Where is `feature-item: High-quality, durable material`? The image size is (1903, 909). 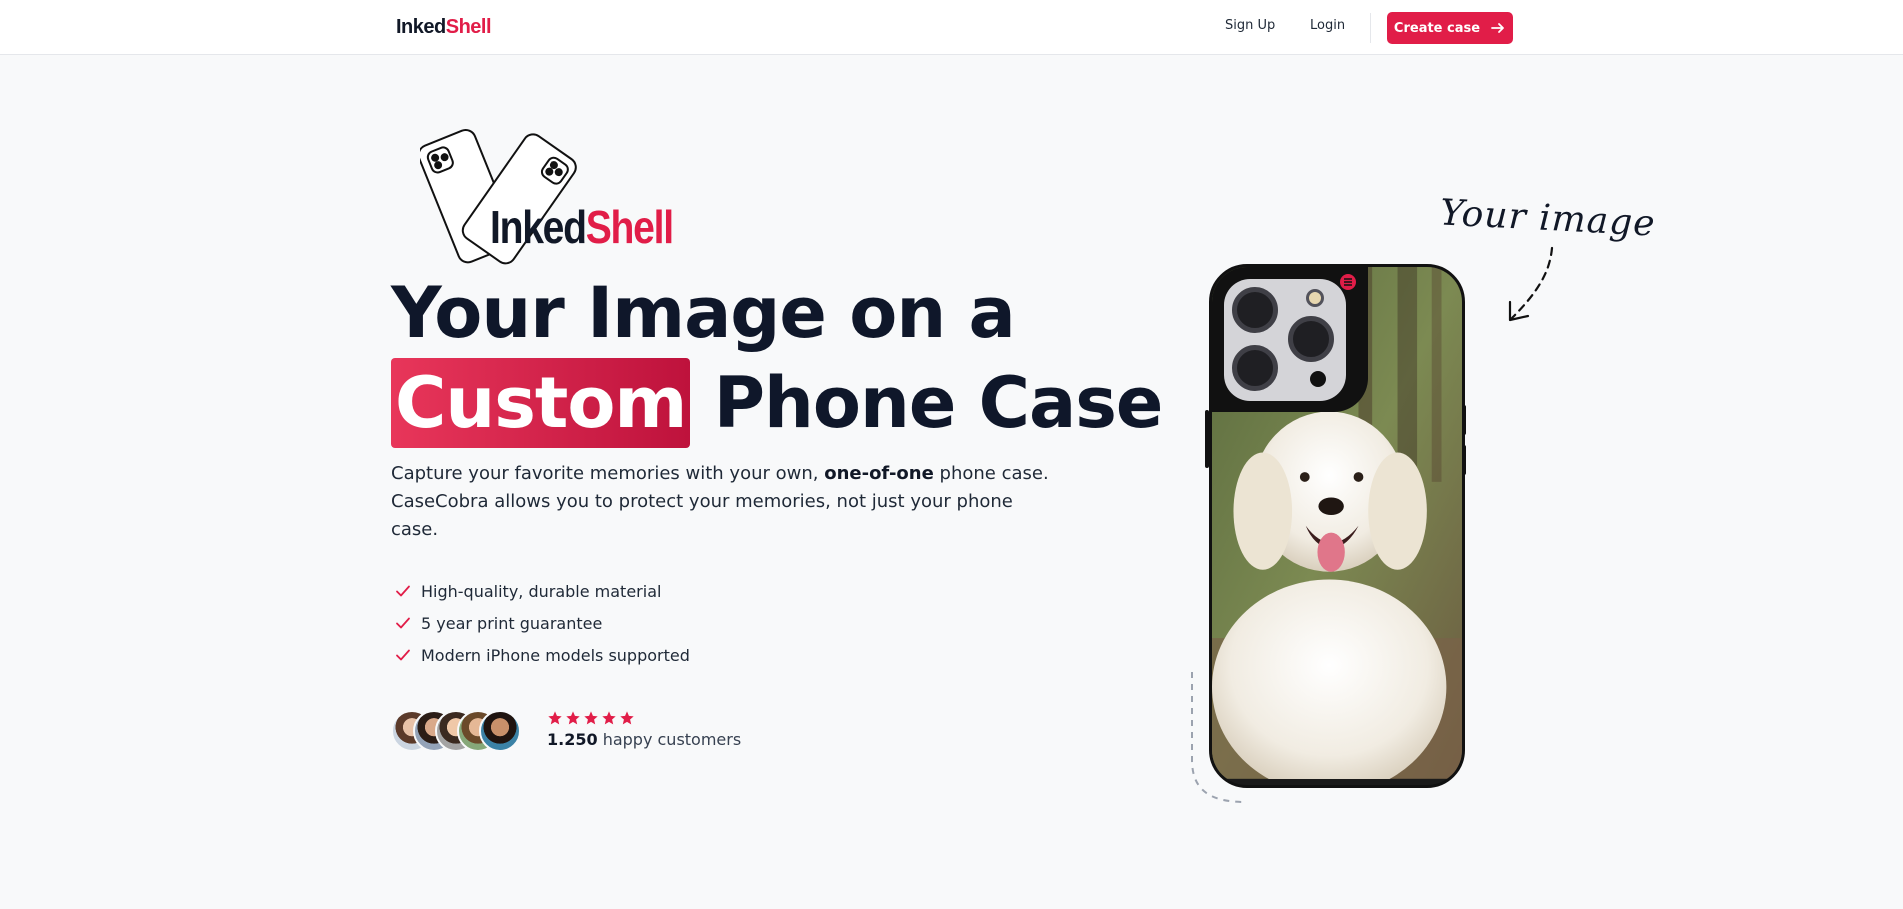 feature-item: High-quality, durable material is located at coordinates (542, 591).